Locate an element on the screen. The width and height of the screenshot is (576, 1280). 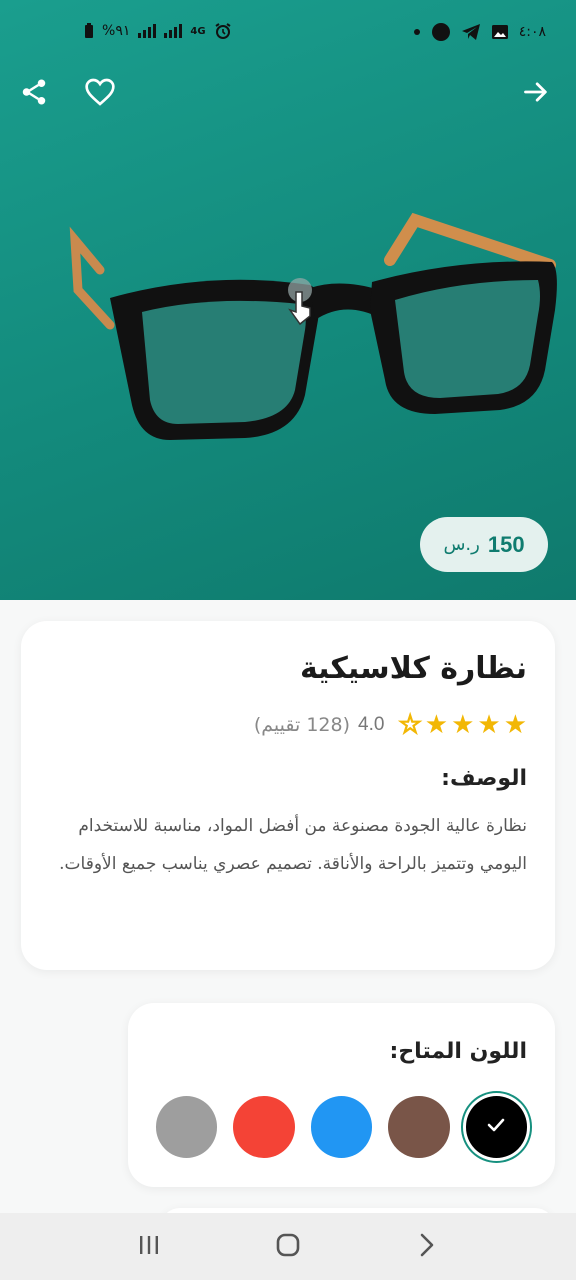
colors-label: اللون المتاح: is located at coordinates (458, 1051).